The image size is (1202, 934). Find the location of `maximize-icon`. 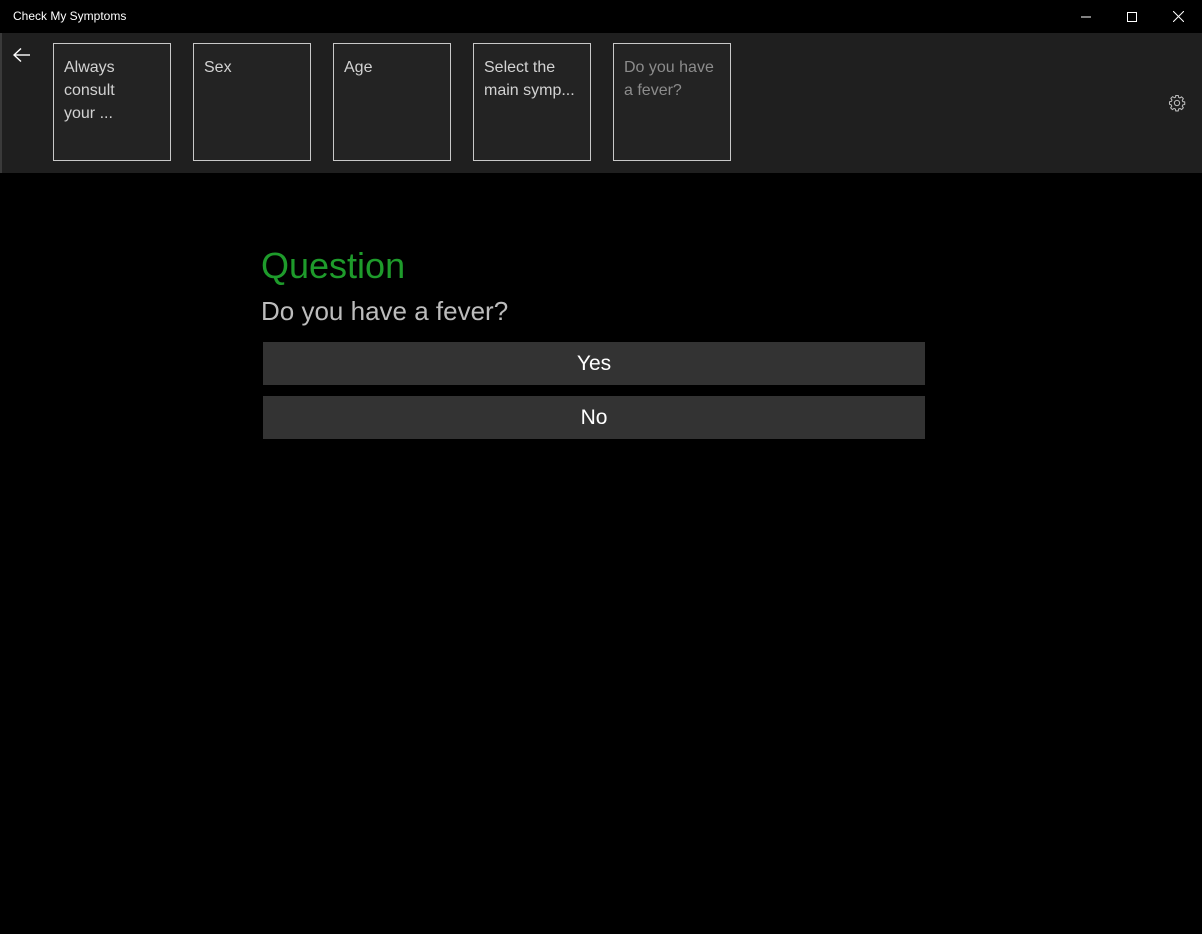

maximize-icon is located at coordinates (1132, 16).